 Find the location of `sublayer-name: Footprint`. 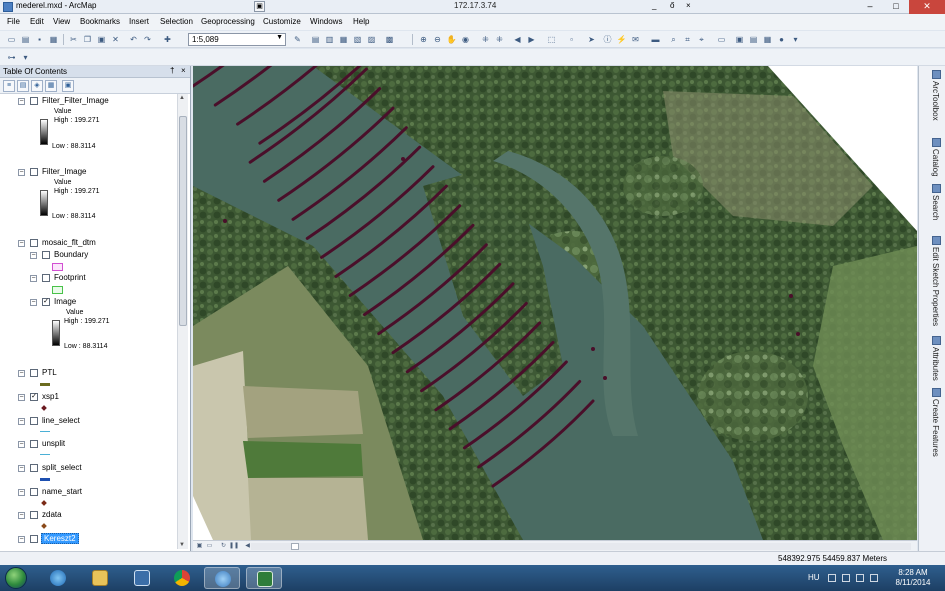

sublayer-name: Footprint is located at coordinates (70, 277).